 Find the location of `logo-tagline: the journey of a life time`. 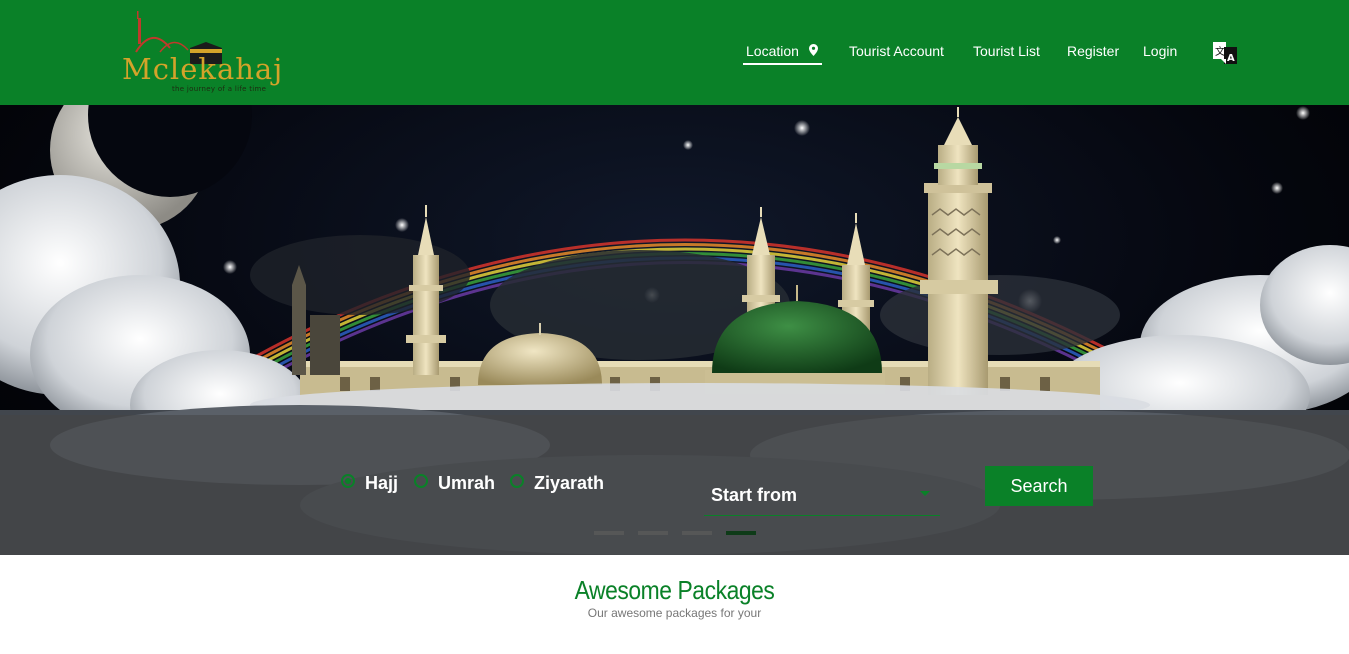

logo-tagline: the journey of a life time is located at coordinates (219, 89).